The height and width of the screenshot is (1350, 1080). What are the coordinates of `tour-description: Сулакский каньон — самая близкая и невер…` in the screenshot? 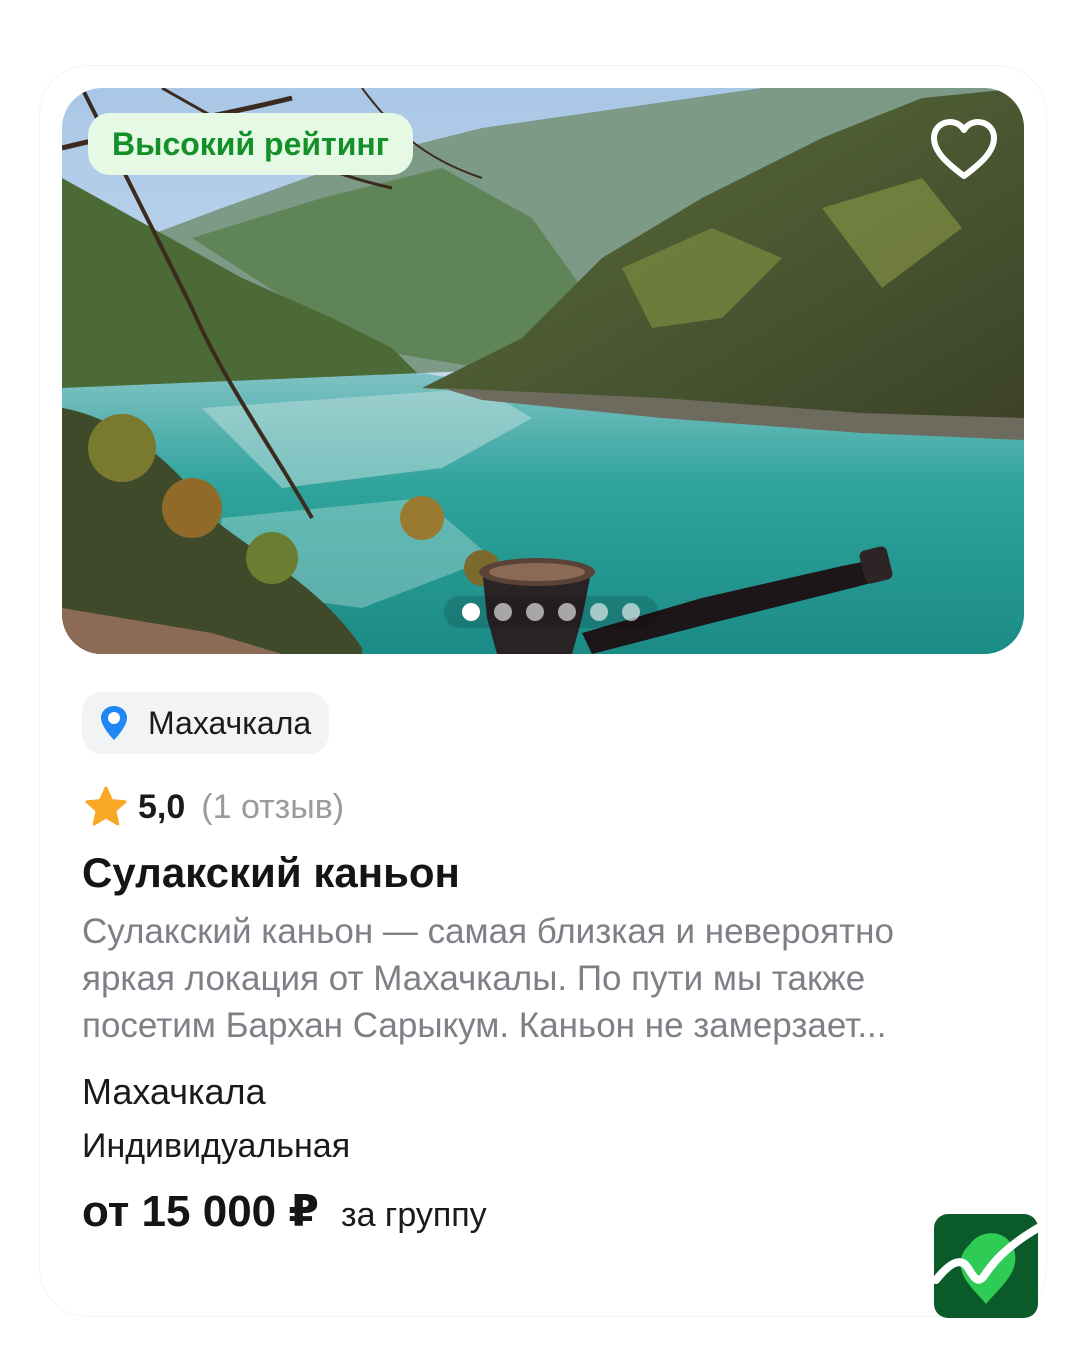 It's located at (547, 978).